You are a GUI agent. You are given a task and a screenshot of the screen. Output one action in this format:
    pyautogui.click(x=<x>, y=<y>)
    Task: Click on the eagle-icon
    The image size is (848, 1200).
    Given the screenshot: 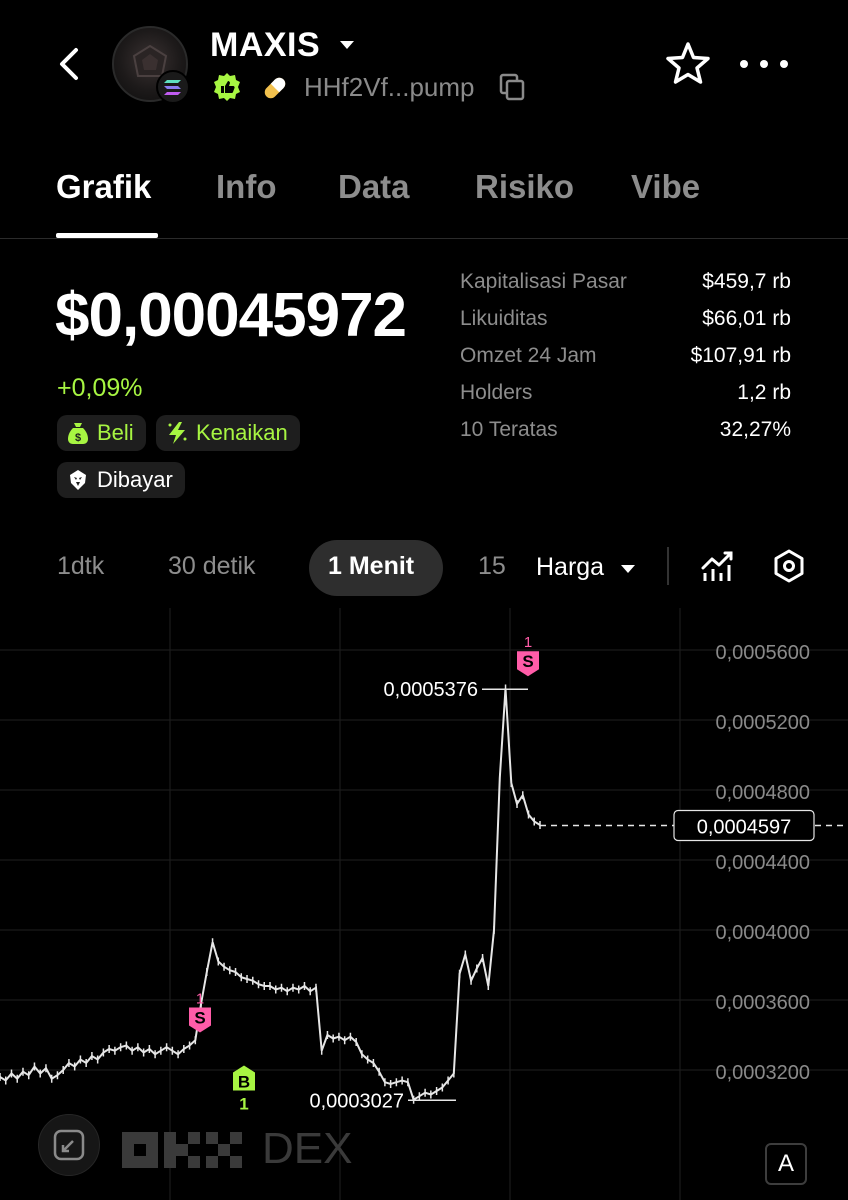 What is the action you would take?
    pyautogui.click(x=78, y=480)
    